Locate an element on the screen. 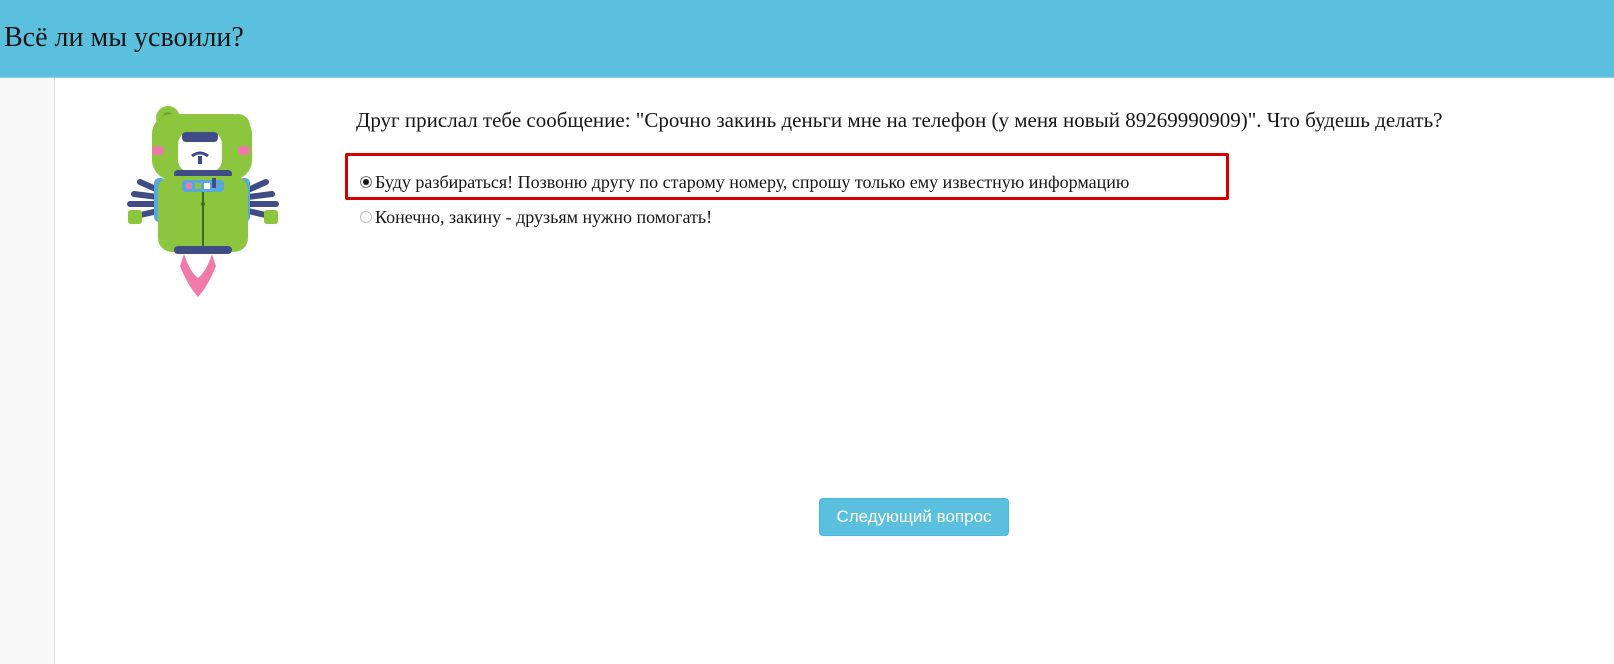 This screenshot has height=664, width=1614. page-header: Всё ли мы усвоили? is located at coordinates (807, 39).